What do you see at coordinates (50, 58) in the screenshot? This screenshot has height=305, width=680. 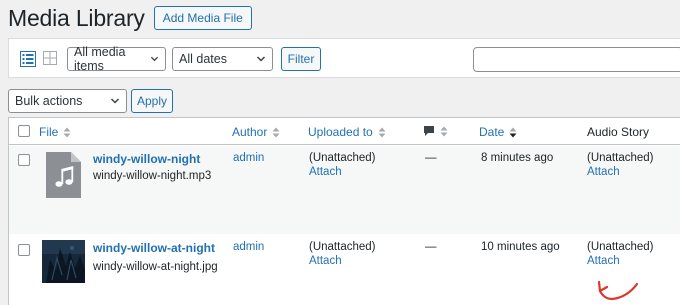 I see `grid-view-icon` at bounding box center [50, 58].